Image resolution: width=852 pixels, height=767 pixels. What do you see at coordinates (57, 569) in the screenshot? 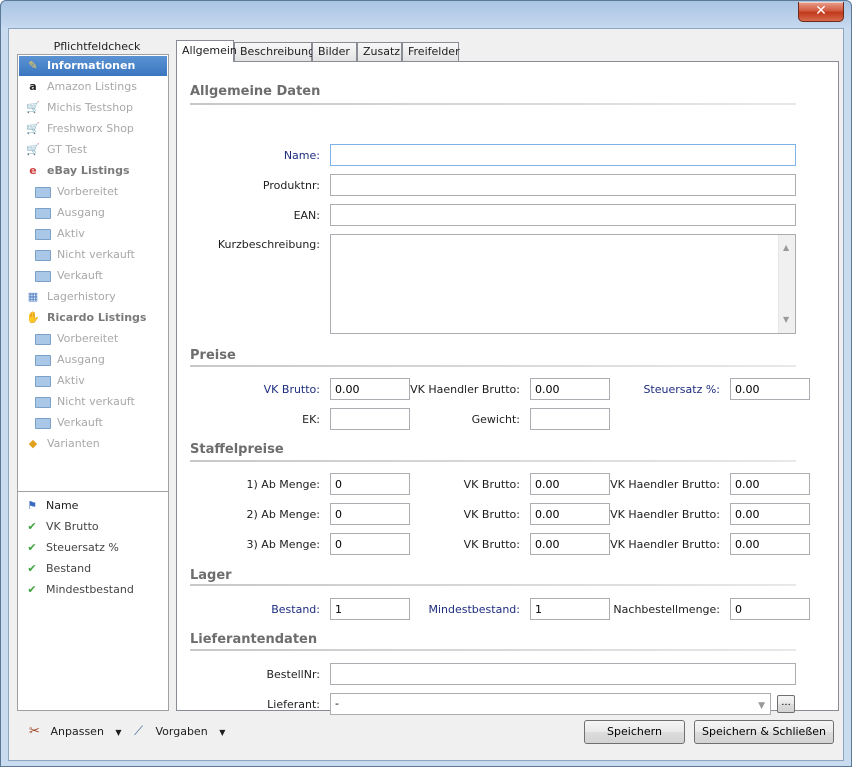
I see `checklist-item: ✔ Bestand` at bounding box center [57, 569].